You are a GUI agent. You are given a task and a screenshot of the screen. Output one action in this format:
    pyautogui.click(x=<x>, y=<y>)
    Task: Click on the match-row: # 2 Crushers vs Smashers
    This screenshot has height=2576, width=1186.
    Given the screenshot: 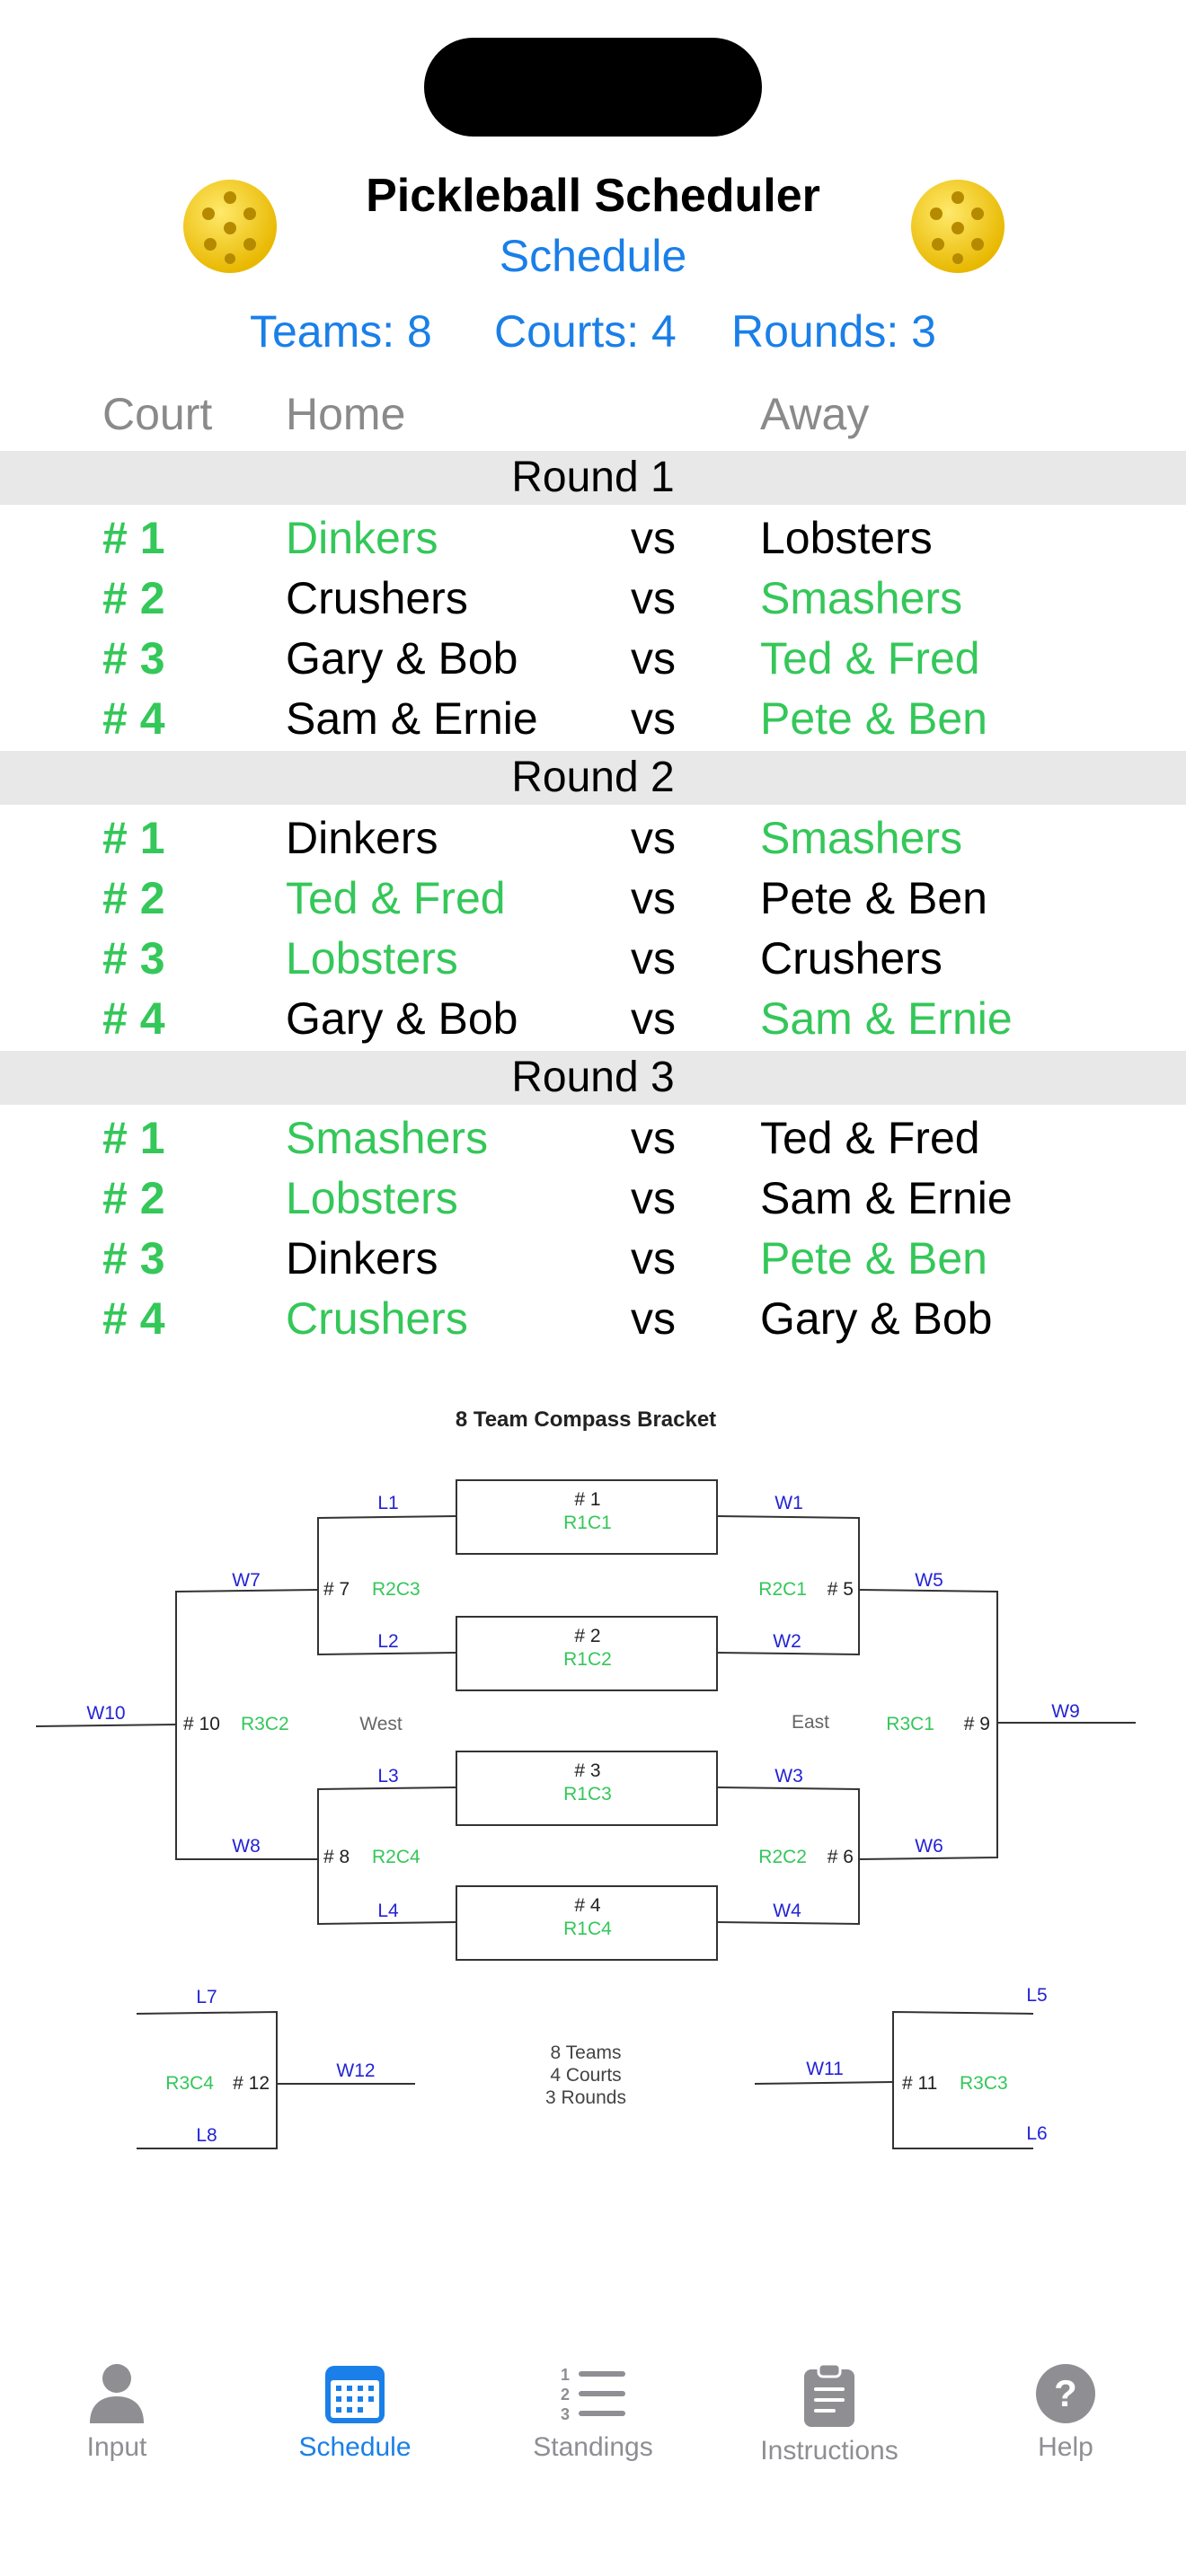 What is the action you would take?
    pyautogui.click(x=593, y=599)
    